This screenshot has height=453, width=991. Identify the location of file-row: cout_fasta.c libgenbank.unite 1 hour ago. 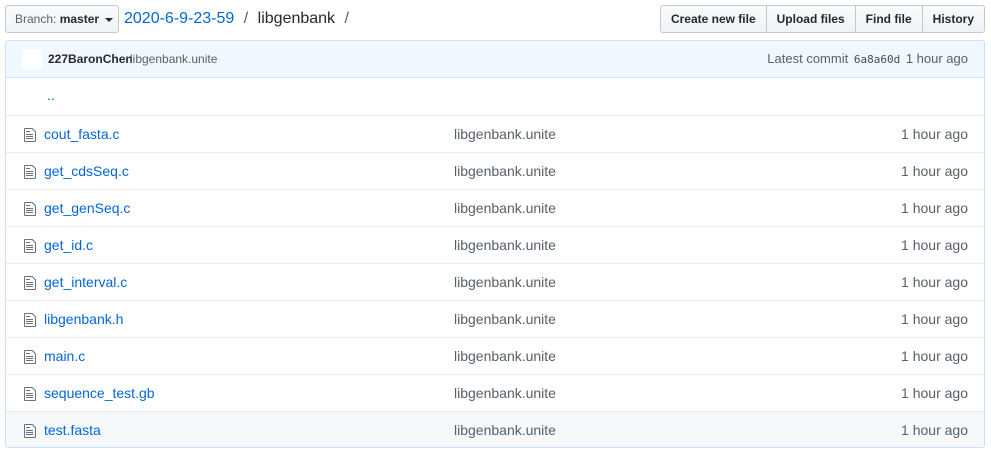
(495, 133).